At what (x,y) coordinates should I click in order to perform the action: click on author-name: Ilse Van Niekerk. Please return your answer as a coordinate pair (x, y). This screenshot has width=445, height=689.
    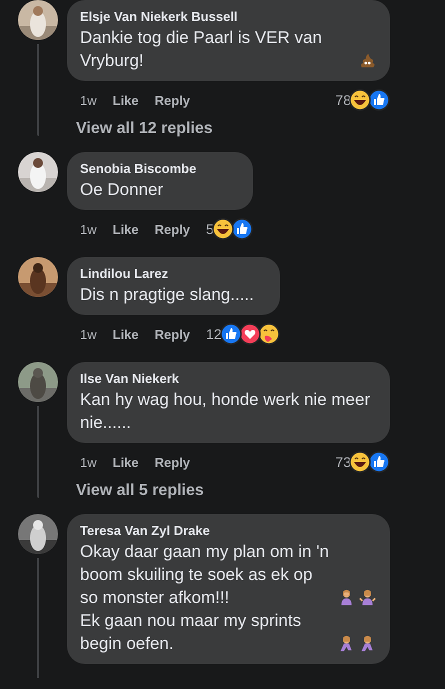
    Looking at the image, I should click on (228, 379).